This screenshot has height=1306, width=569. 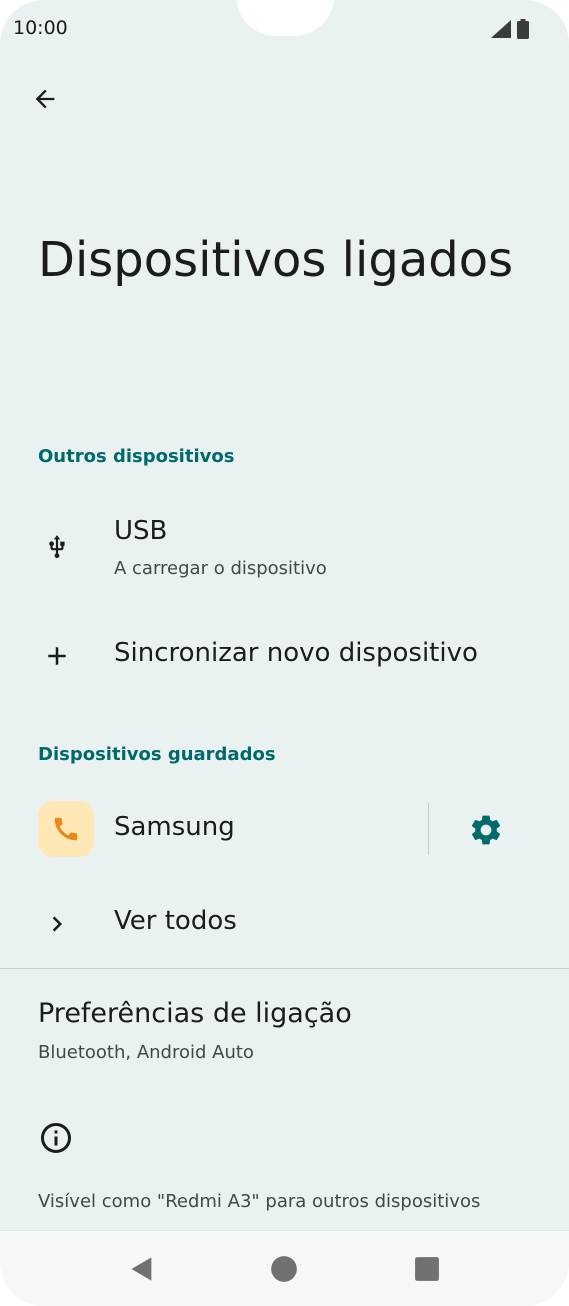 What do you see at coordinates (174, 827) in the screenshot?
I see `samsung-title: Samsung` at bounding box center [174, 827].